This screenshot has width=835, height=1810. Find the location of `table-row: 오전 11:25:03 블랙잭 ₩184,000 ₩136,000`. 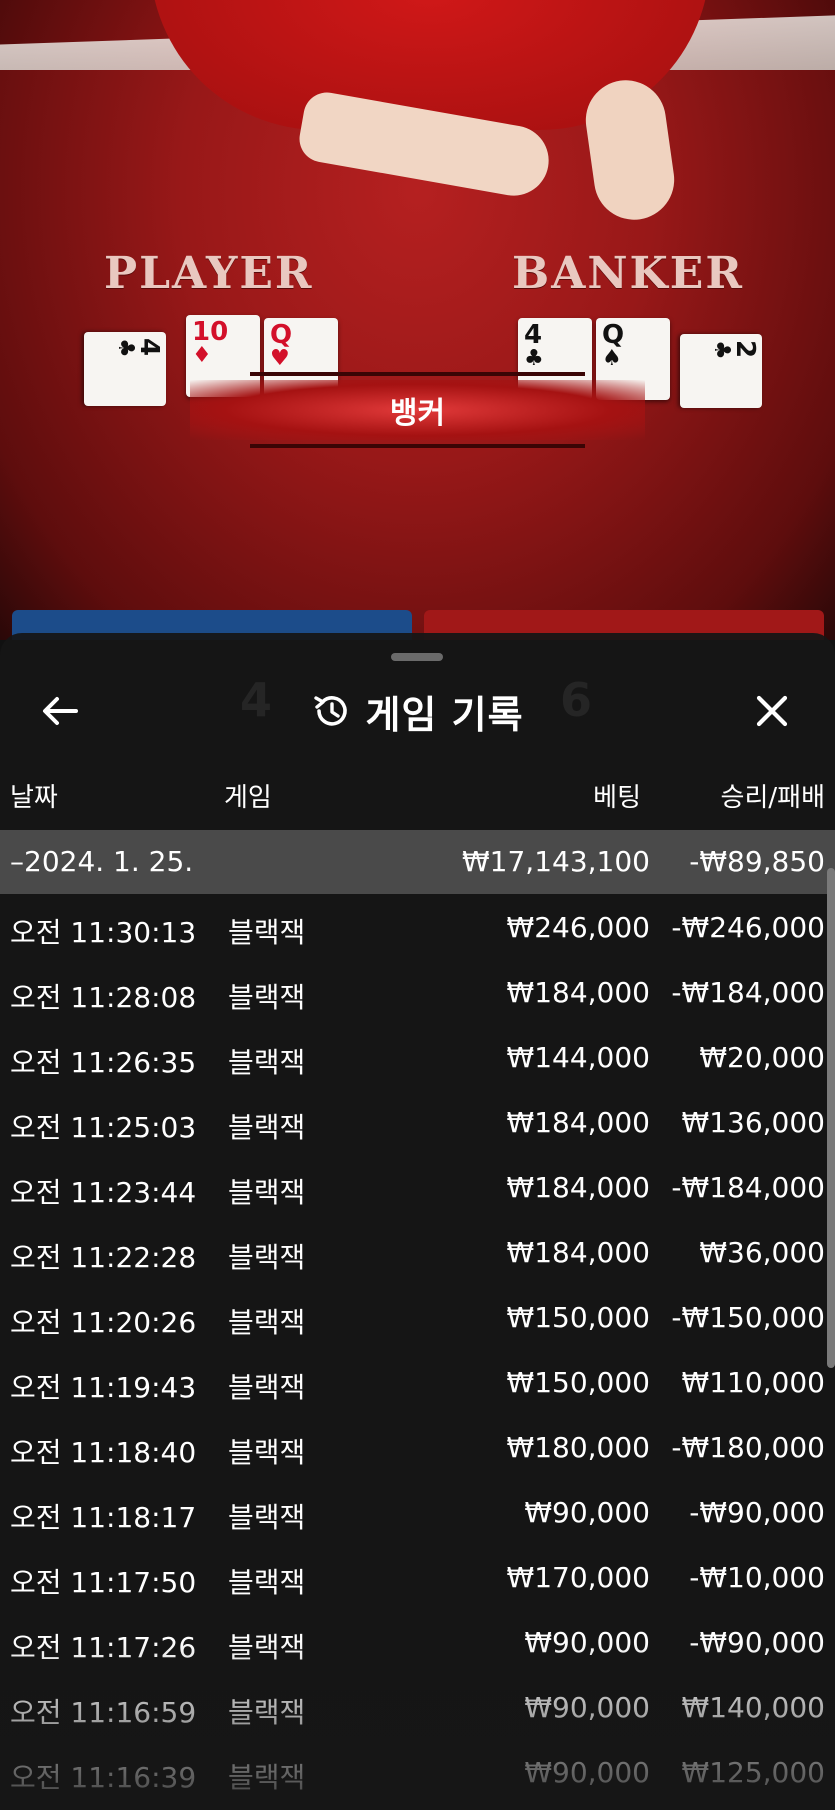

table-row: 오전 11:25:03 블랙잭 ₩184,000 ₩136,000 is located at coordinates (417, 1121).